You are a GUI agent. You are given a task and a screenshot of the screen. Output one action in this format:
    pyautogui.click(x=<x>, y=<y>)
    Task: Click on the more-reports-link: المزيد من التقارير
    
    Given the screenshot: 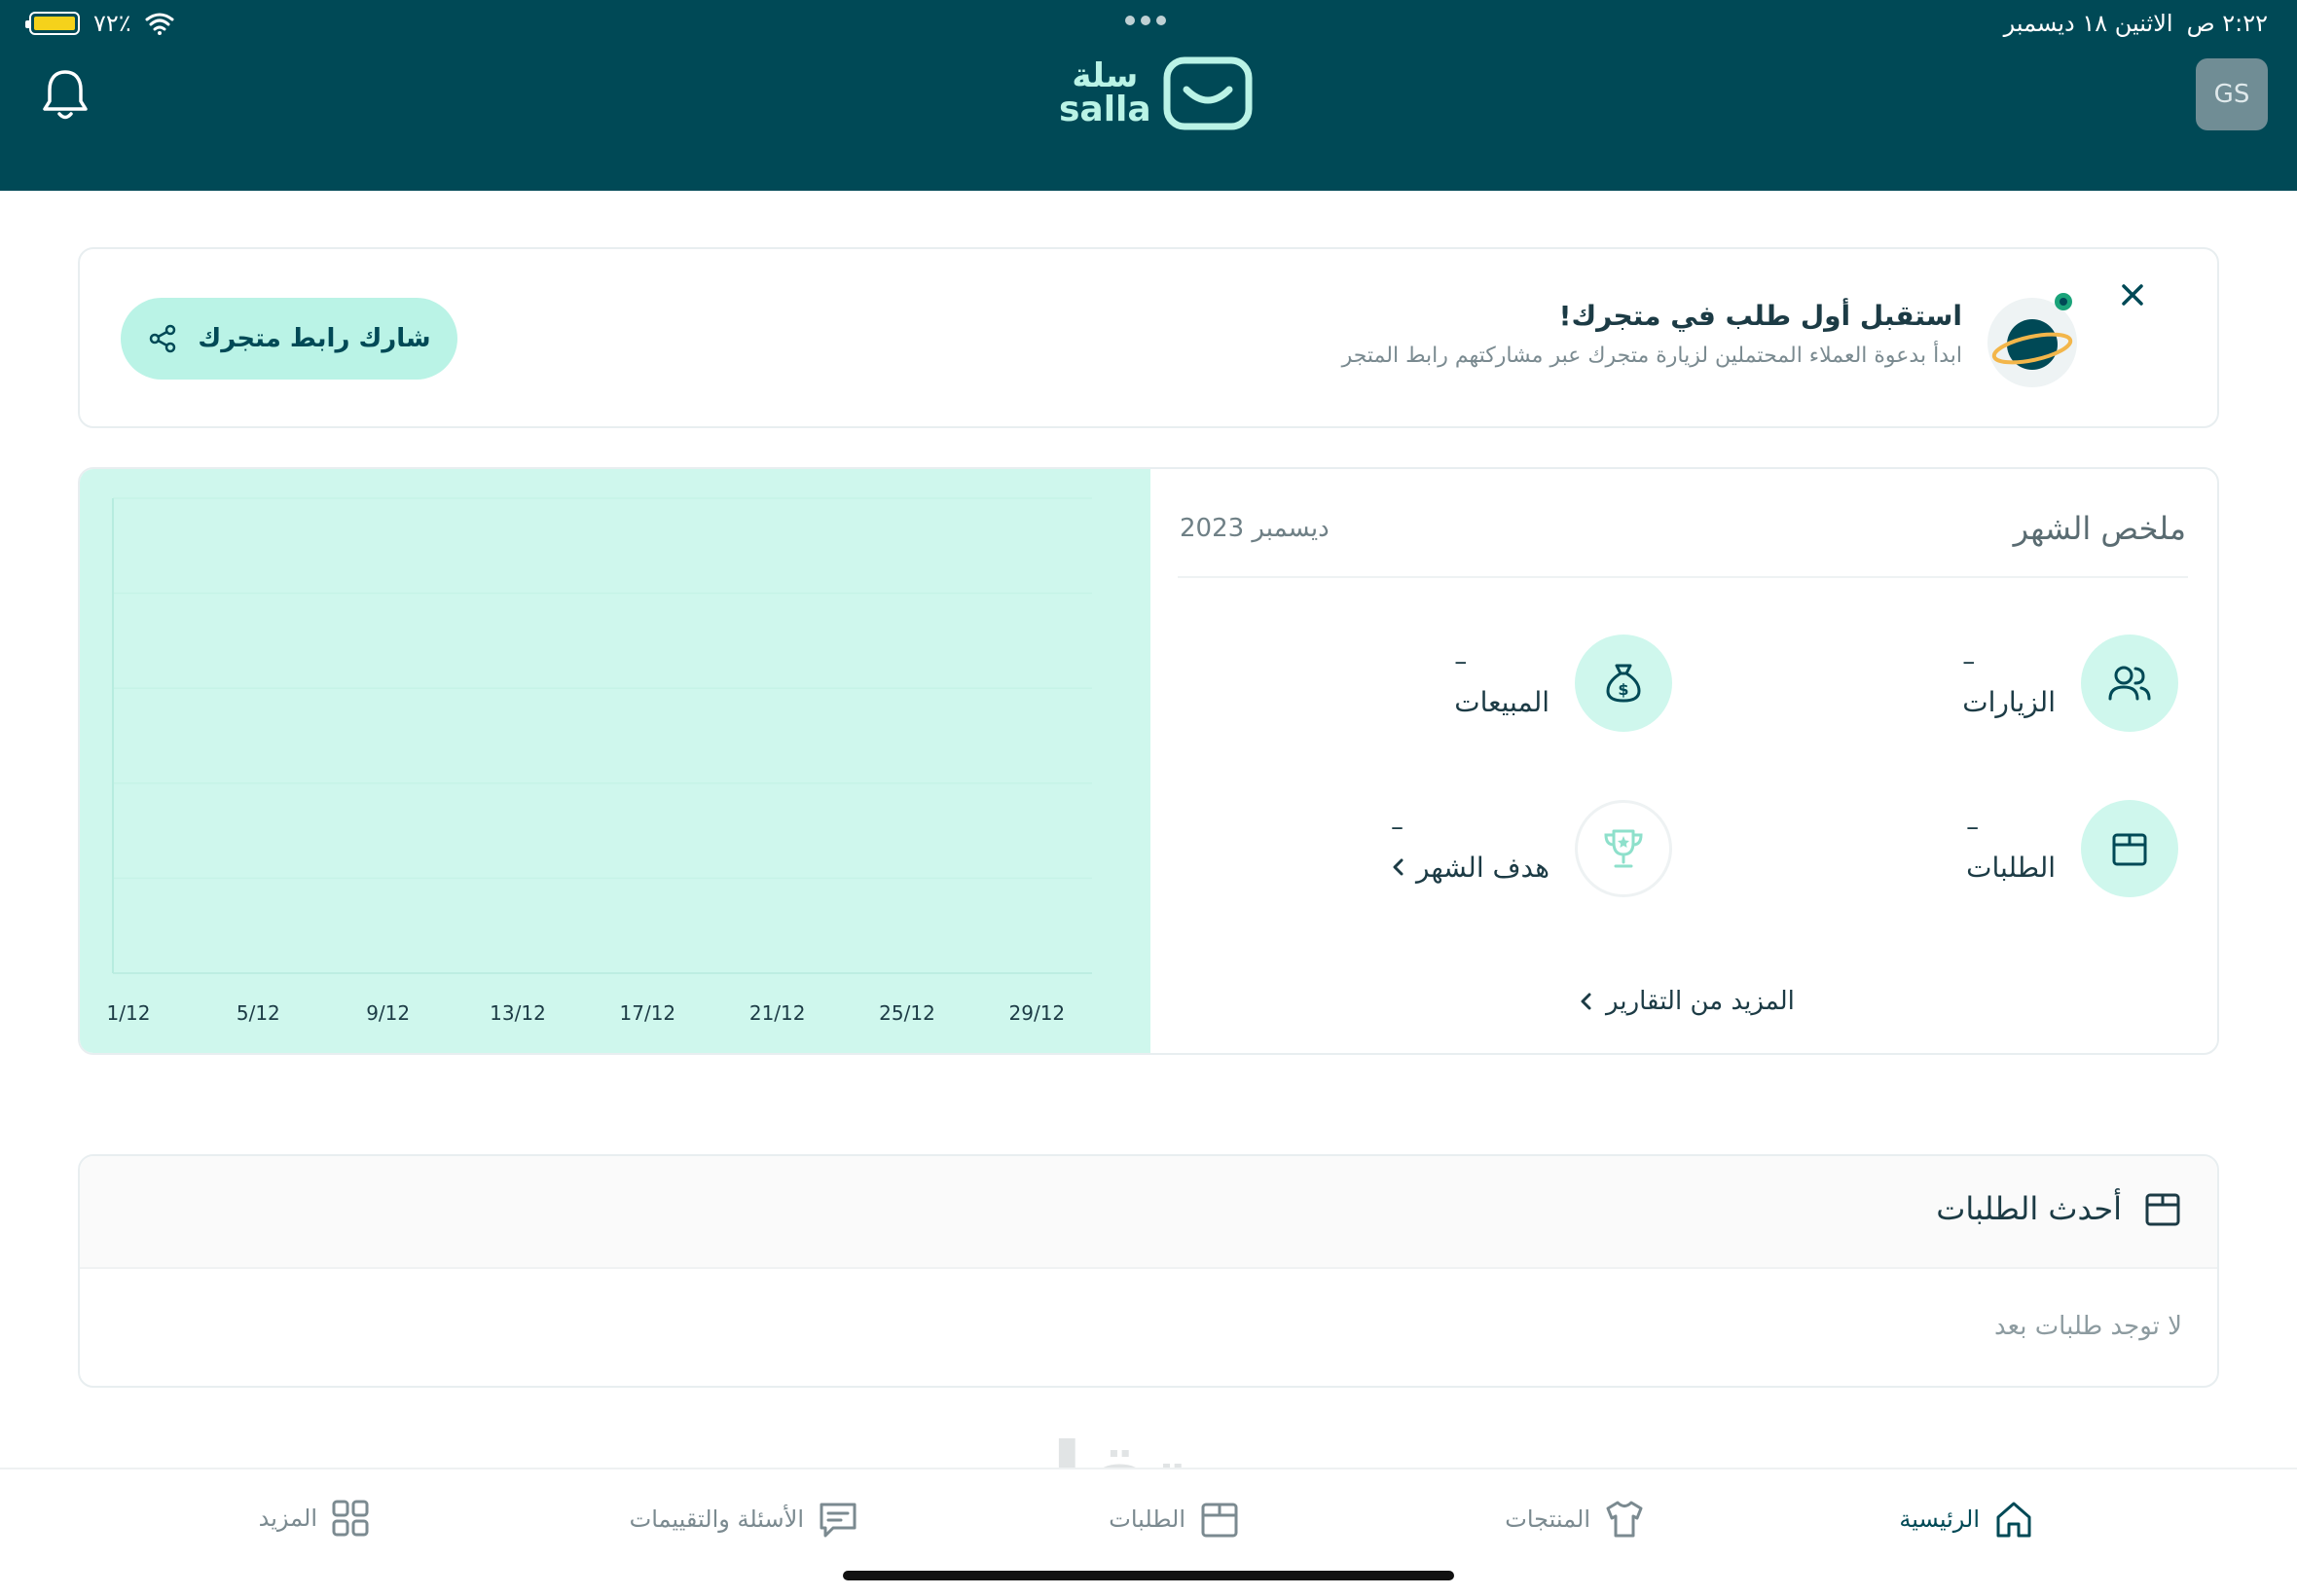 What is the action you would take?
    pyautogui.click(x=1687, y=1001)
    